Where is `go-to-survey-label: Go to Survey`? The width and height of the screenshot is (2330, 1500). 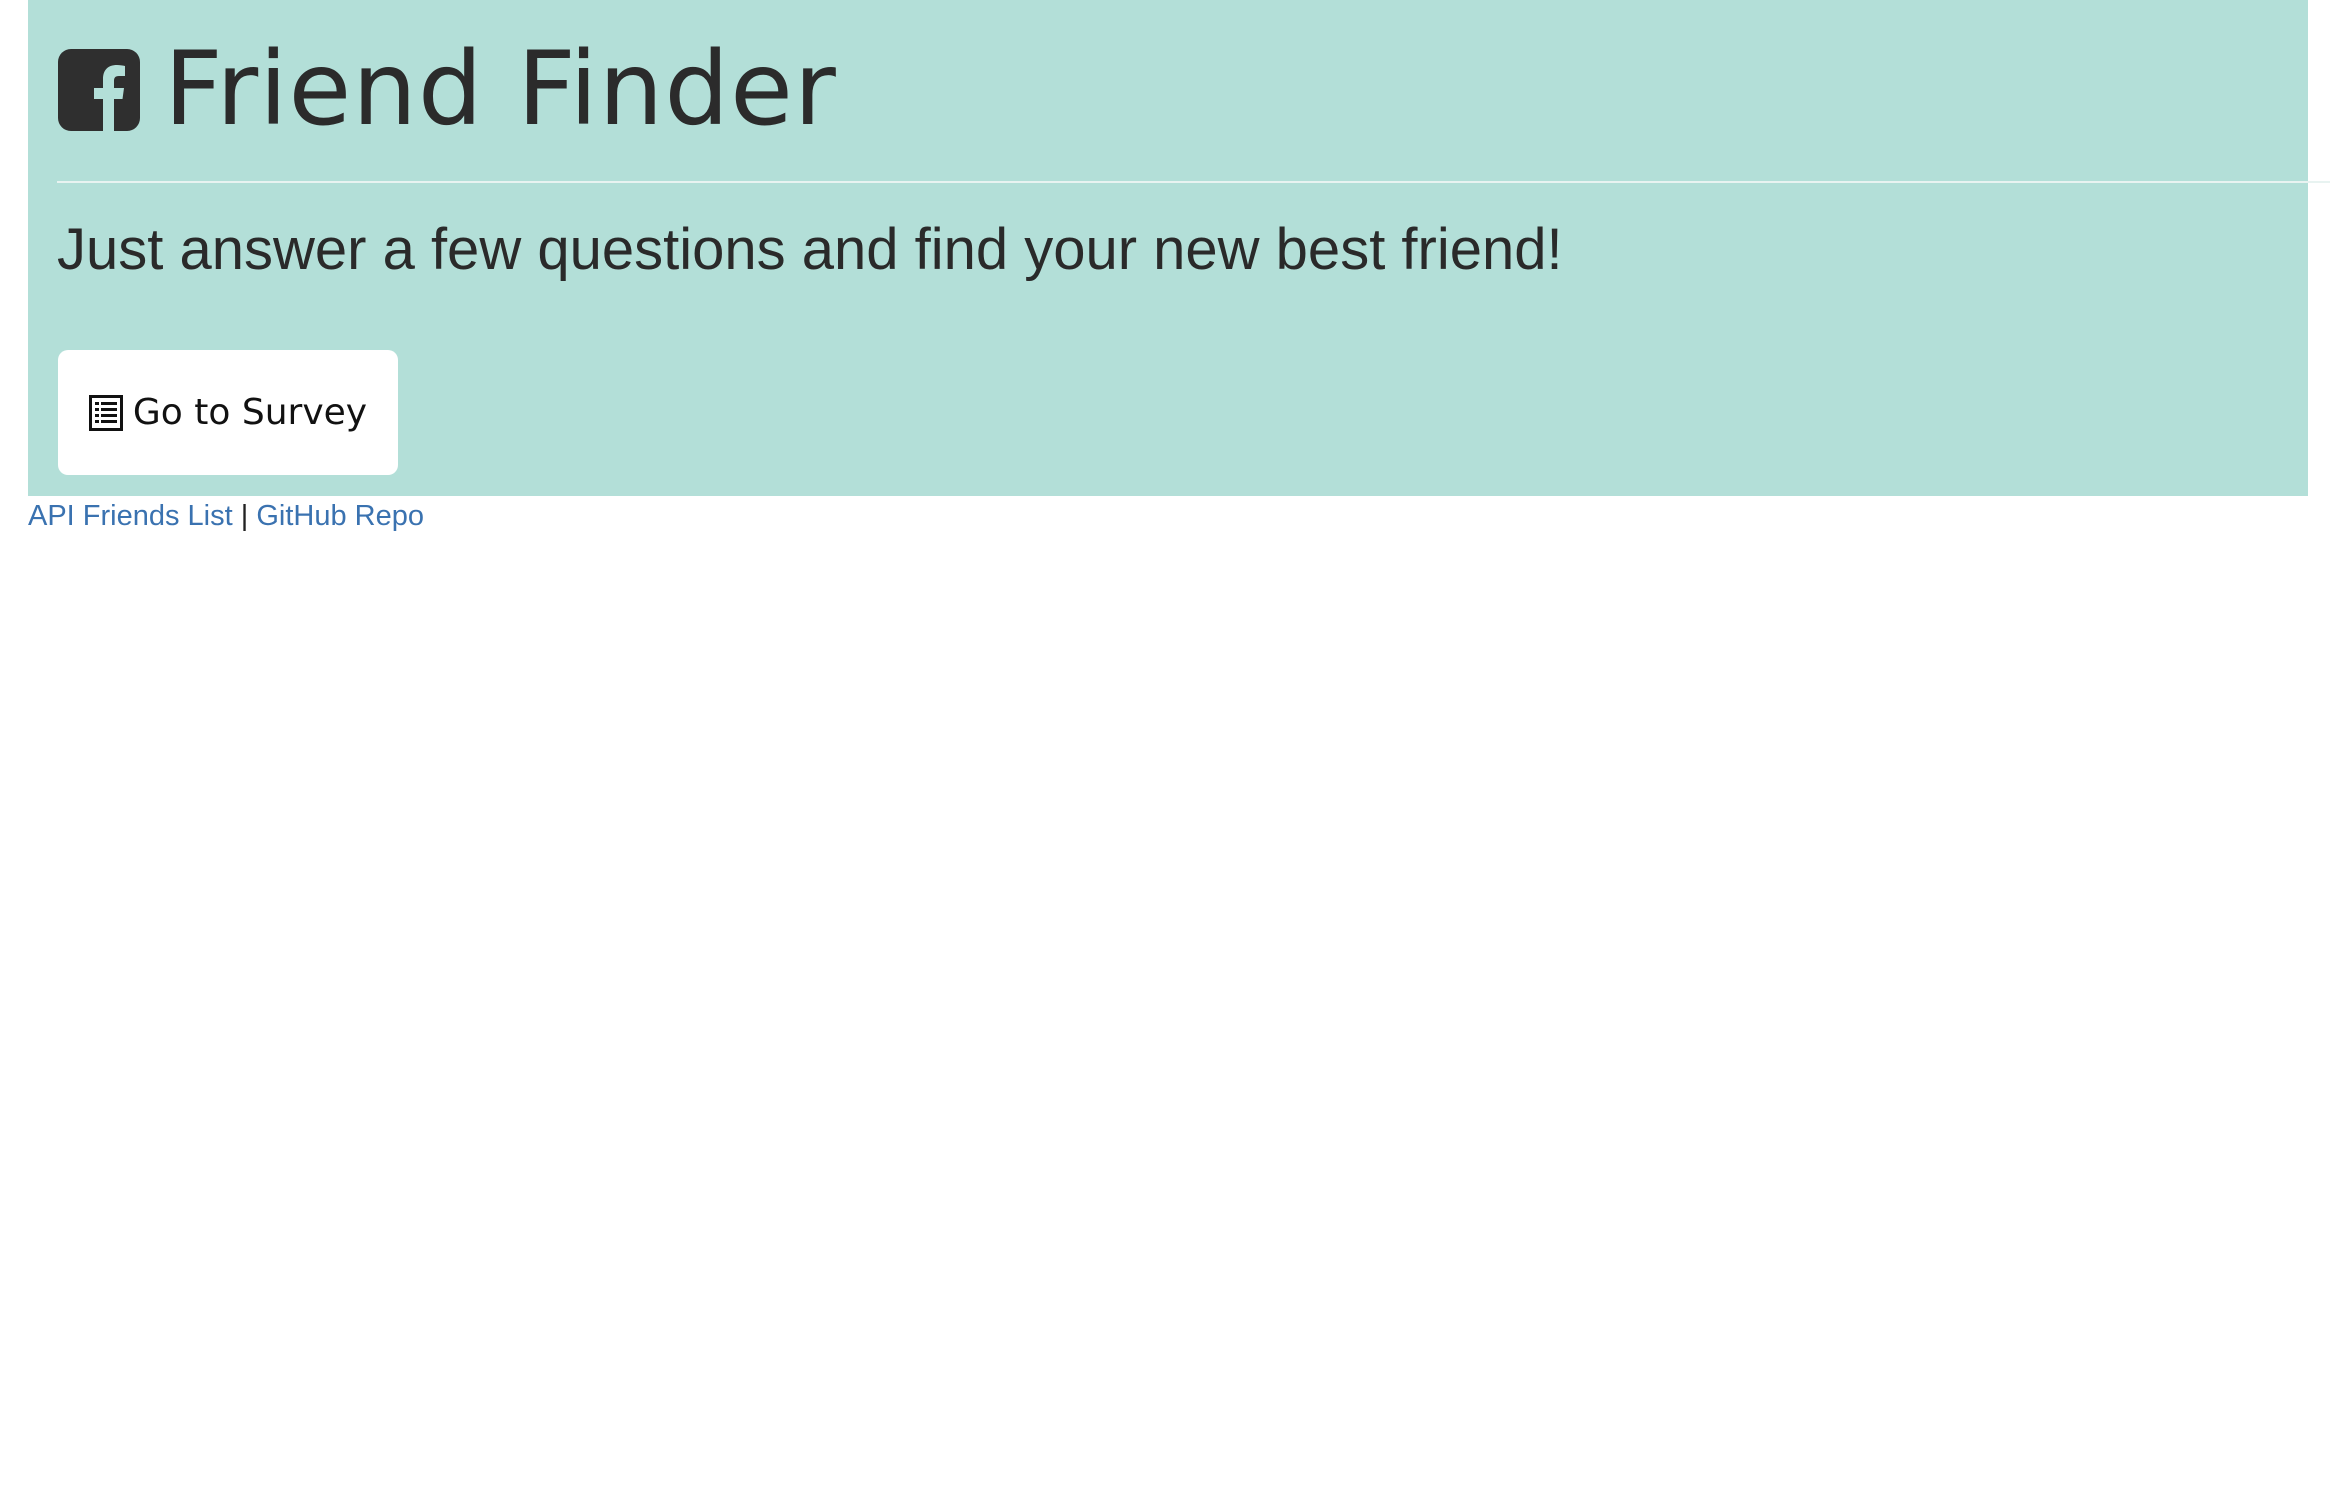 go-to-survey-label: Go to Survey is located at coordinates (250, 412).